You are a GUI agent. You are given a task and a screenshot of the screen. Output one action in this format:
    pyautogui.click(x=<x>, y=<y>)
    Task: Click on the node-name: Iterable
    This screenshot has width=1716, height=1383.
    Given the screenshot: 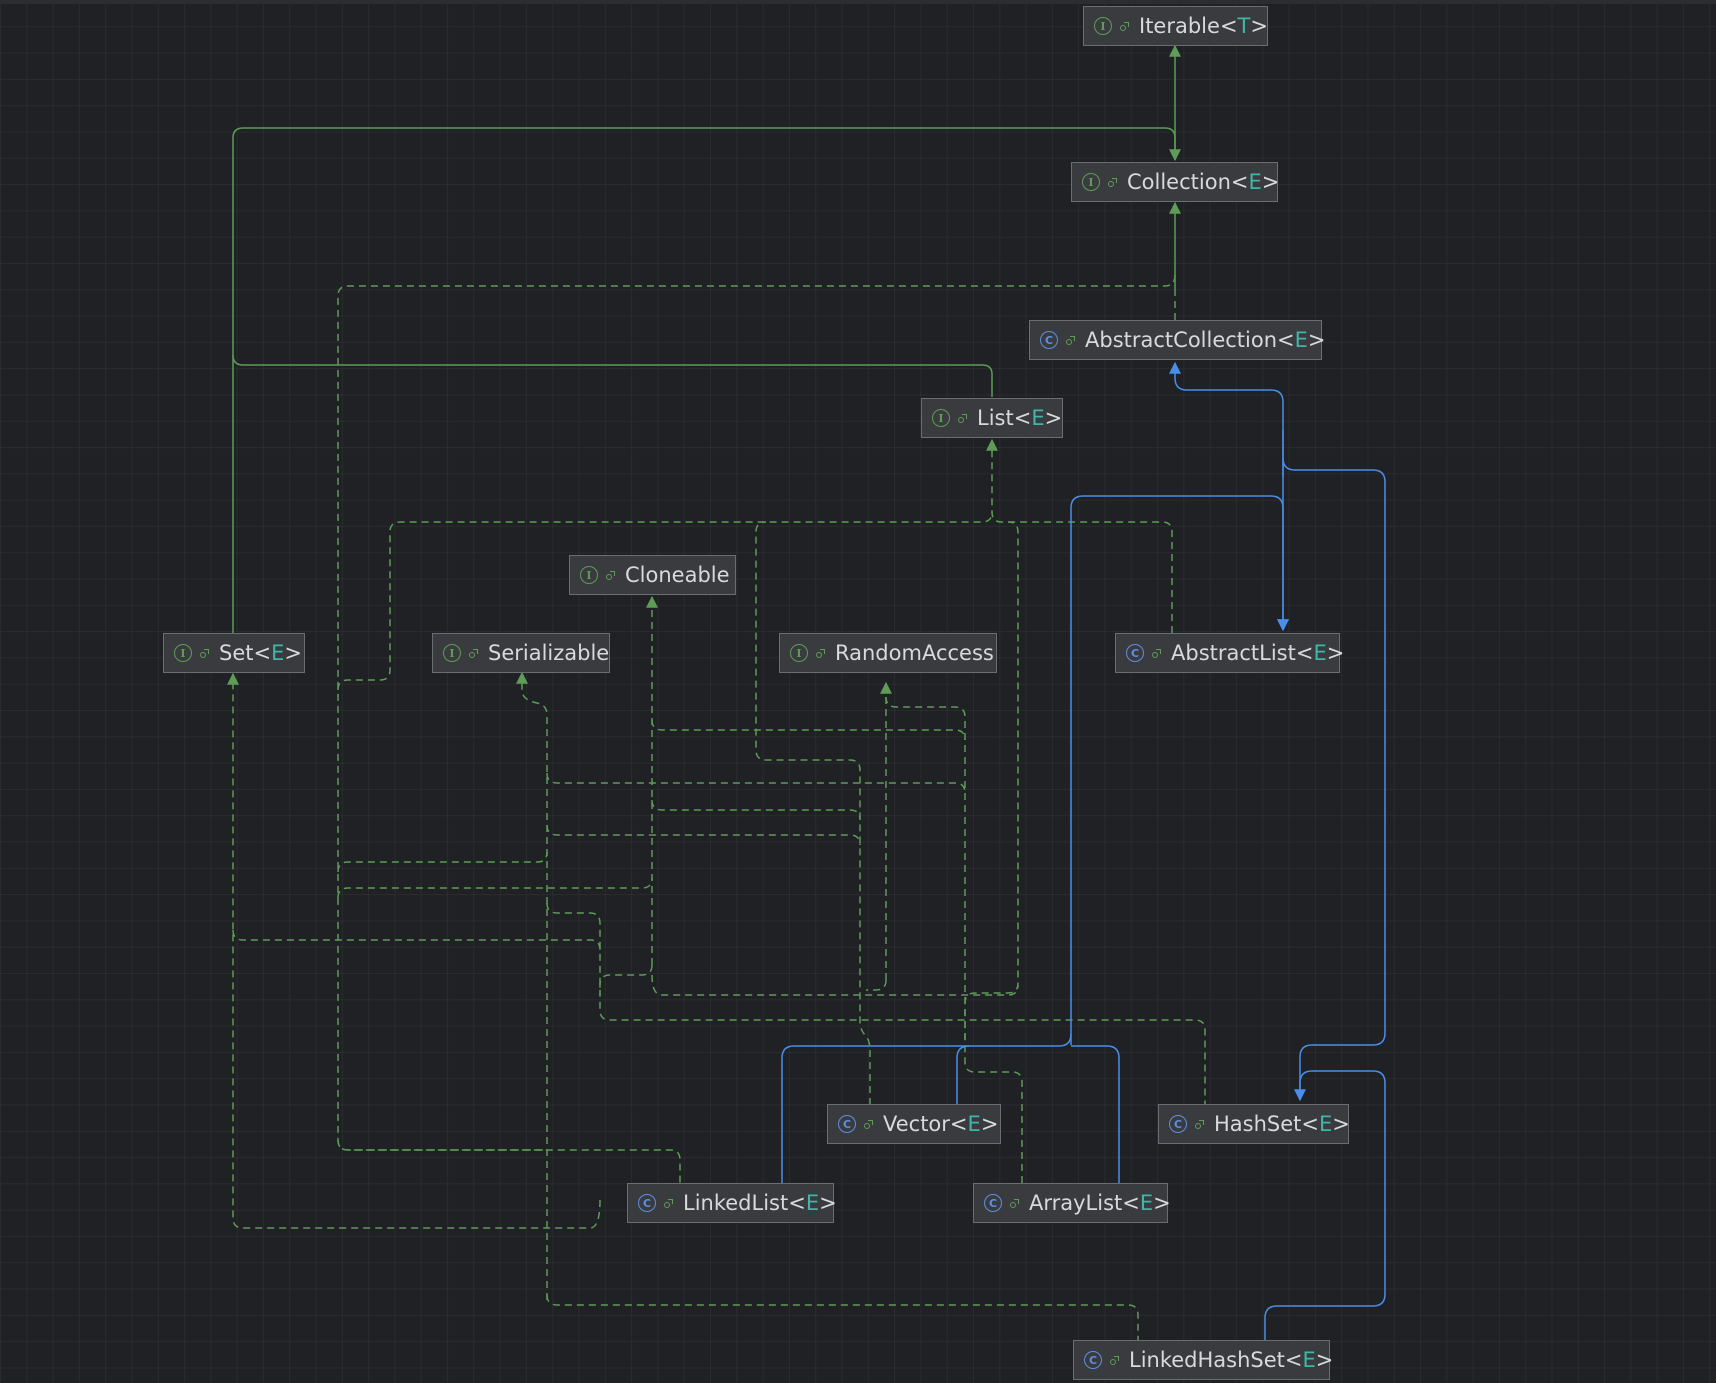 What is the action you would take?
    pyautogui.click(x=1179, y=26)
    